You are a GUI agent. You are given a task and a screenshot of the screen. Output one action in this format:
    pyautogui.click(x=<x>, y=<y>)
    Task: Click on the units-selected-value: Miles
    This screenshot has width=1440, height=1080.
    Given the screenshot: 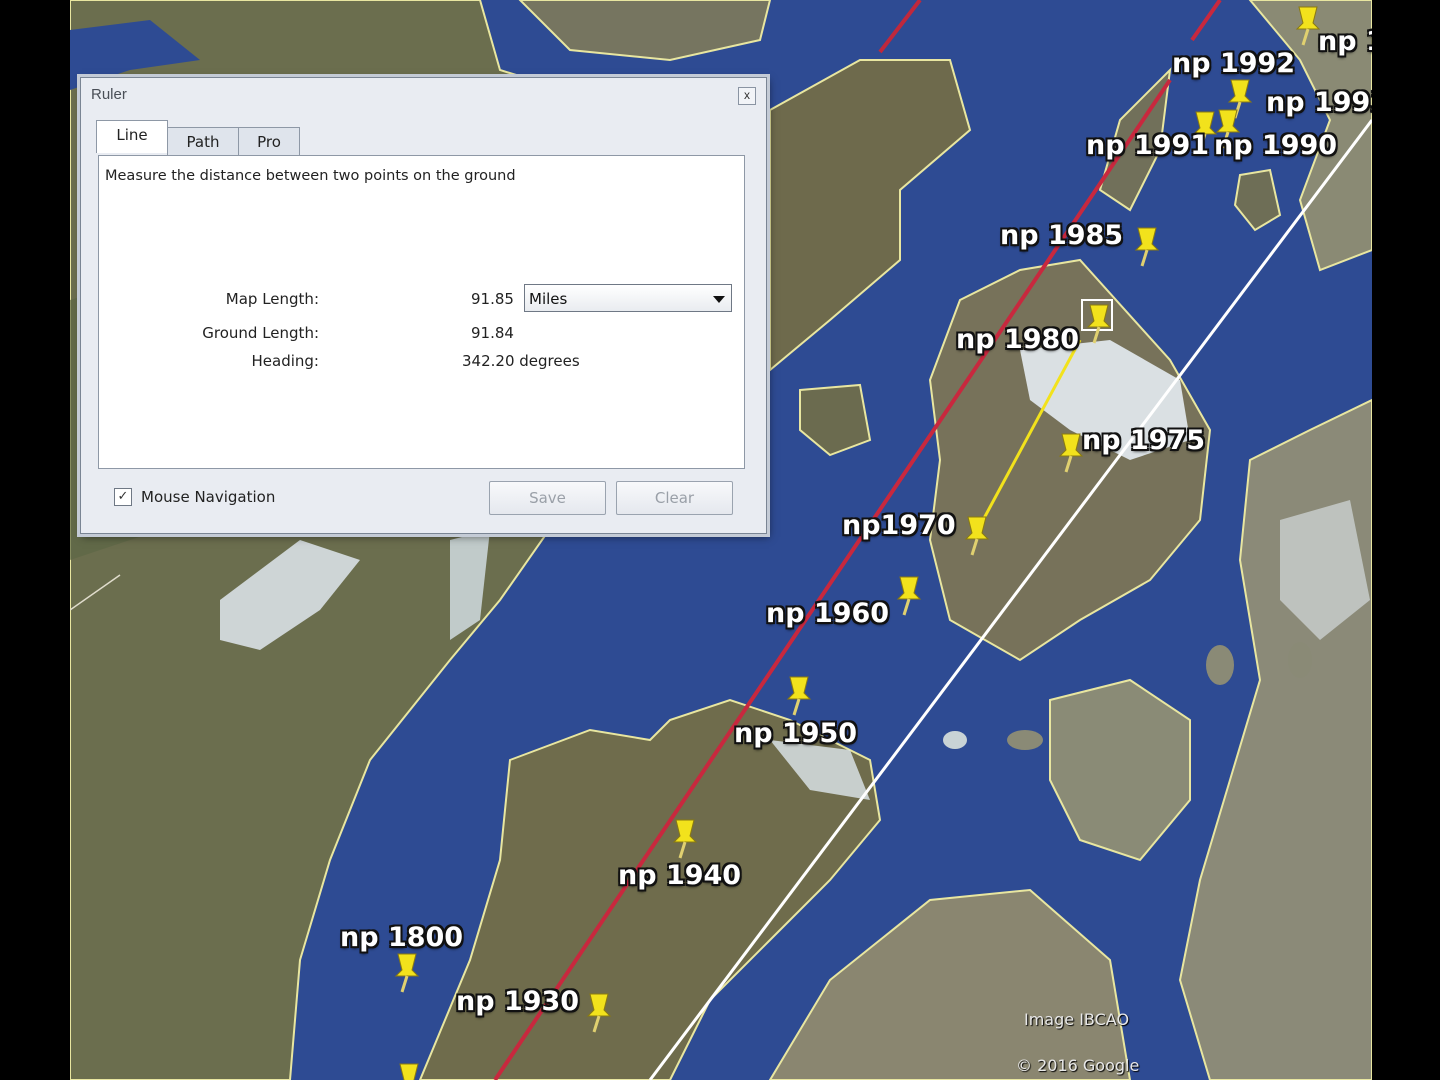 What is the action you would take?
    pyautogui.click(x=548, y=299)
    